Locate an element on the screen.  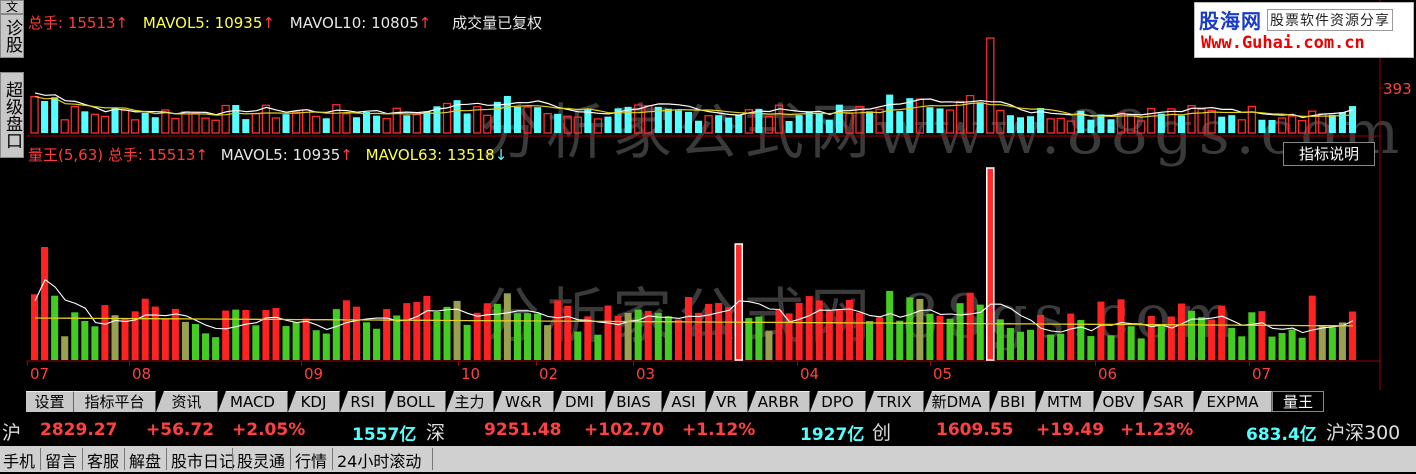
link-separator is located at coordinates (82, 459).